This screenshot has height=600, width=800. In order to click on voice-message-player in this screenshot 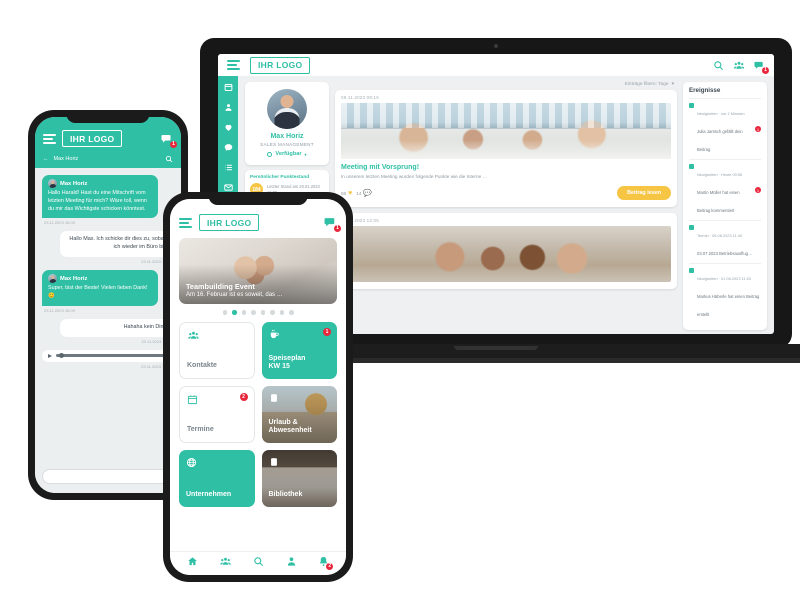, I will do `click(108, 355)`.